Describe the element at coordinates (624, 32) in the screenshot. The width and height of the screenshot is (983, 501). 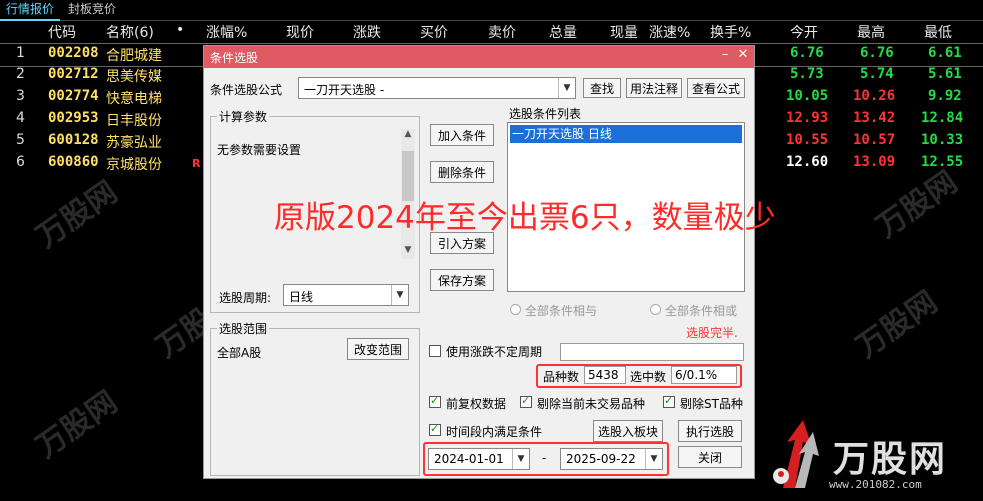
I see `col-cur-volume: 现量` at that location.